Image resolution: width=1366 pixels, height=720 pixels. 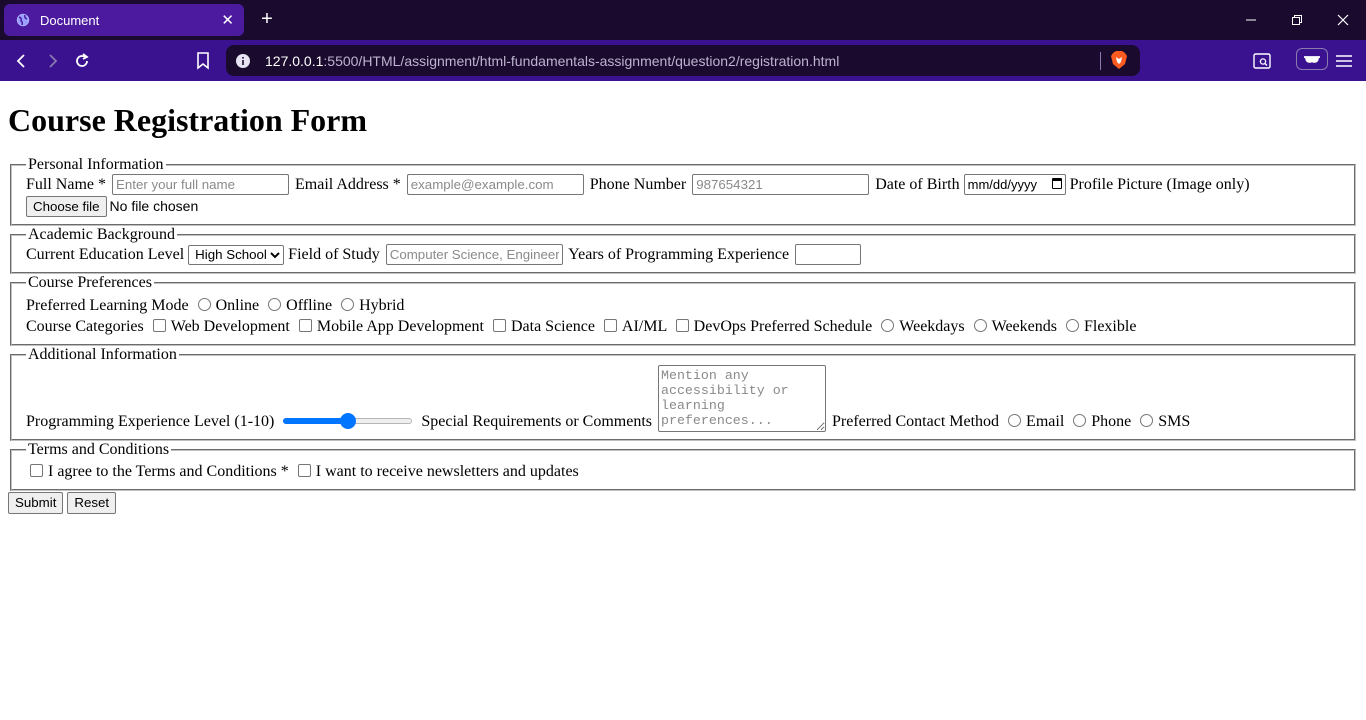 What do you see at coordinates (150, 421) in the screenshot?
I see `experience-level-label: Programming Experience Level (1-10)` at bounding box center [150, 421].